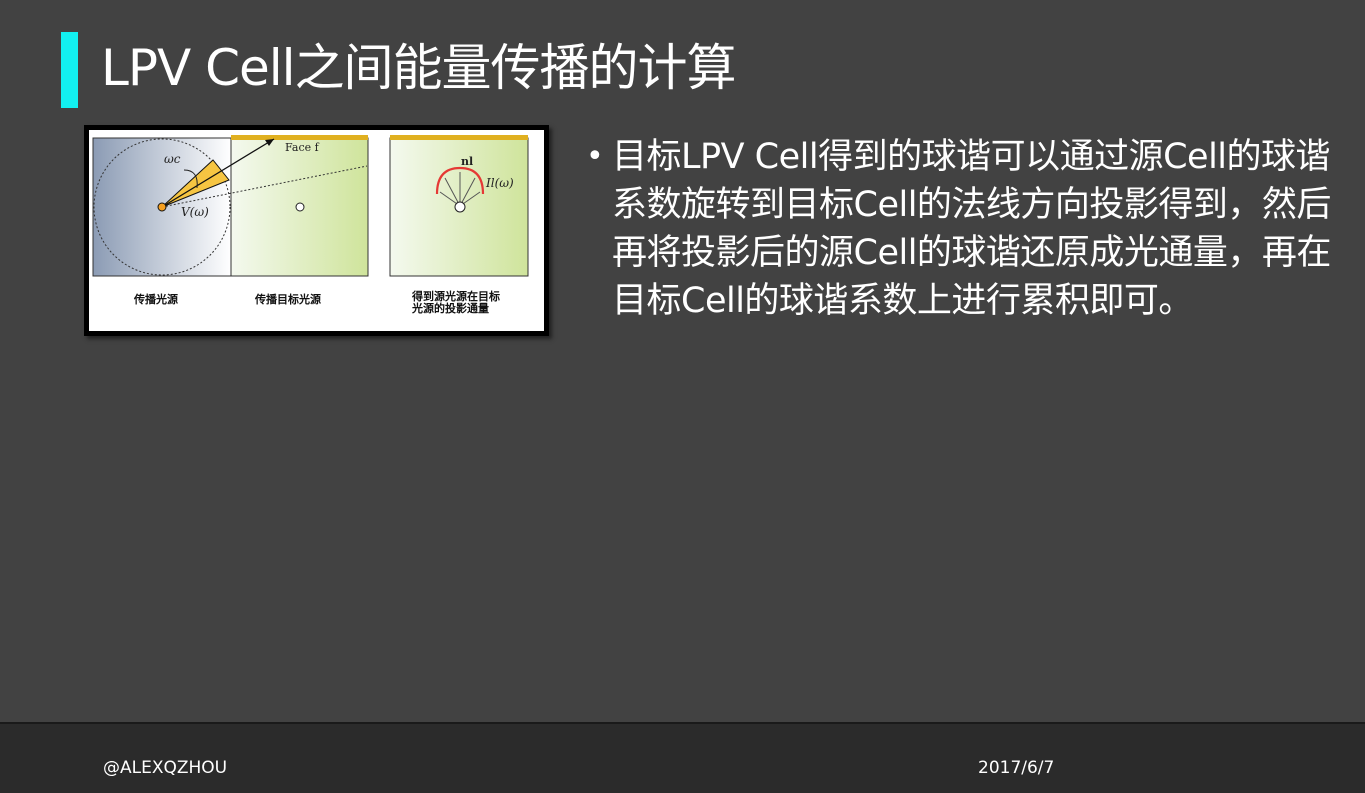  I want to click on face-bar, so click(299, 137).